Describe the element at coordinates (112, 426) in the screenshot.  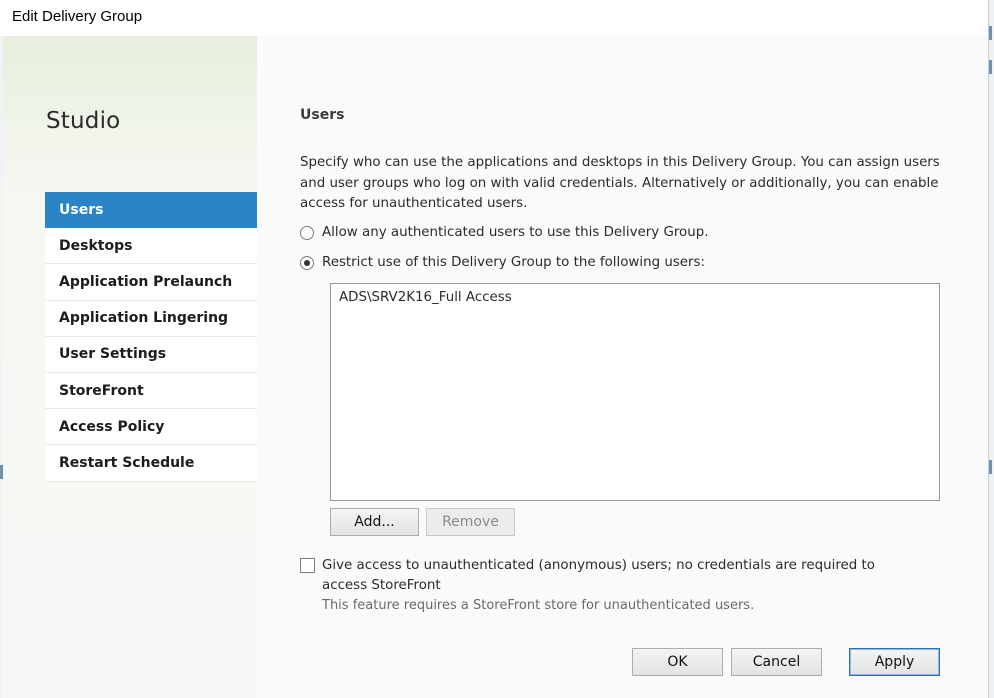
I see `sidebar-item-label: Access Policy` at that location.